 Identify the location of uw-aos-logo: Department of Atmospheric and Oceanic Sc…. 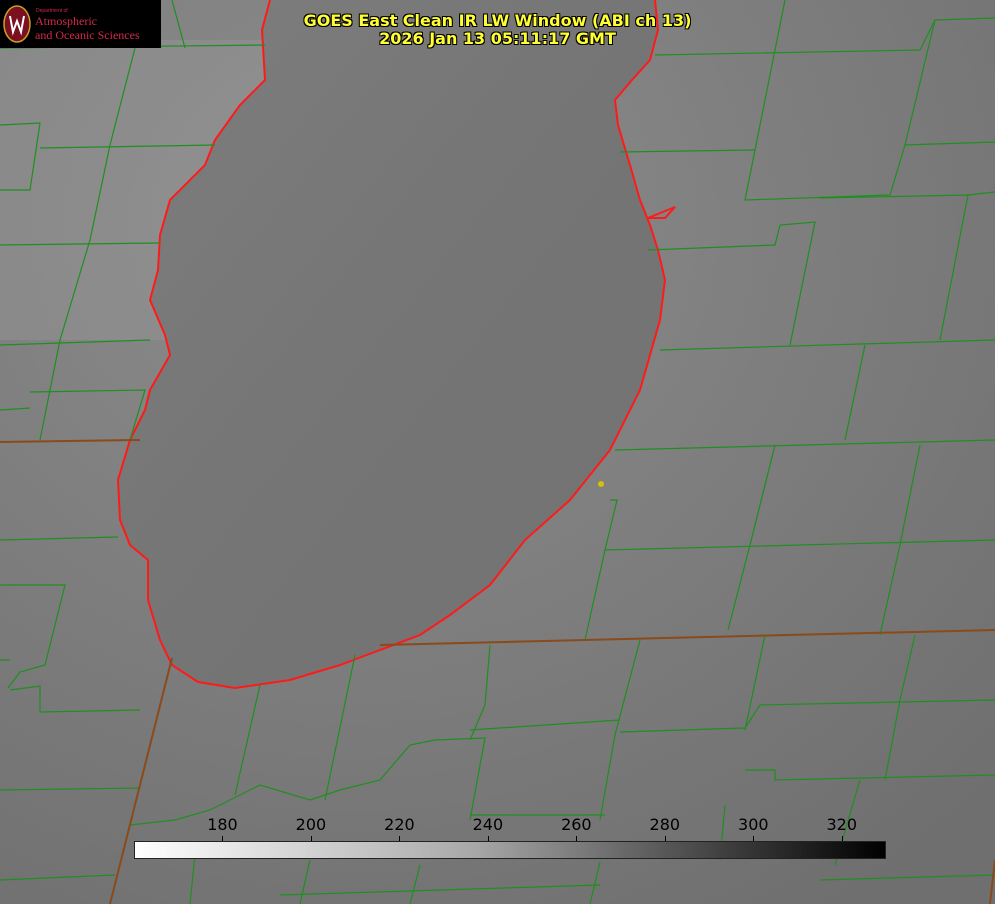
(80, 24).